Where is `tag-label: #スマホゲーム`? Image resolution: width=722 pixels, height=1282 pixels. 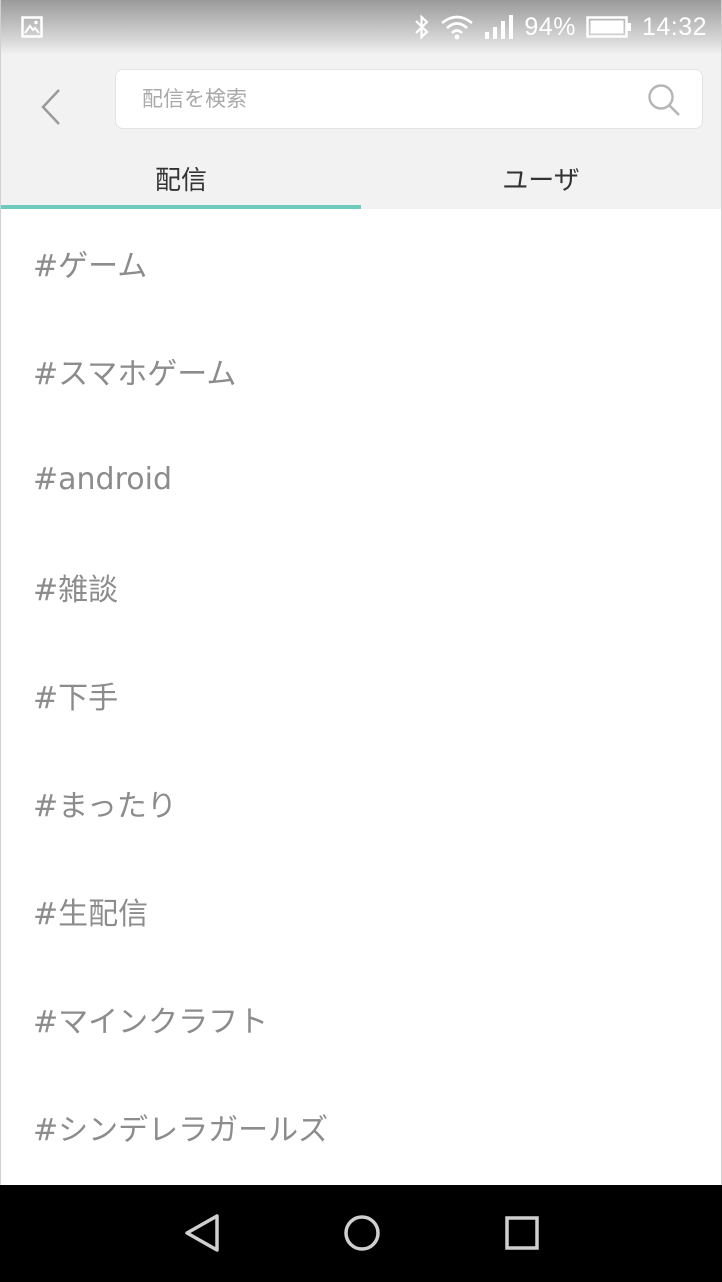
tag-label: #スマホゲーム is located at coordinates (135, 374).